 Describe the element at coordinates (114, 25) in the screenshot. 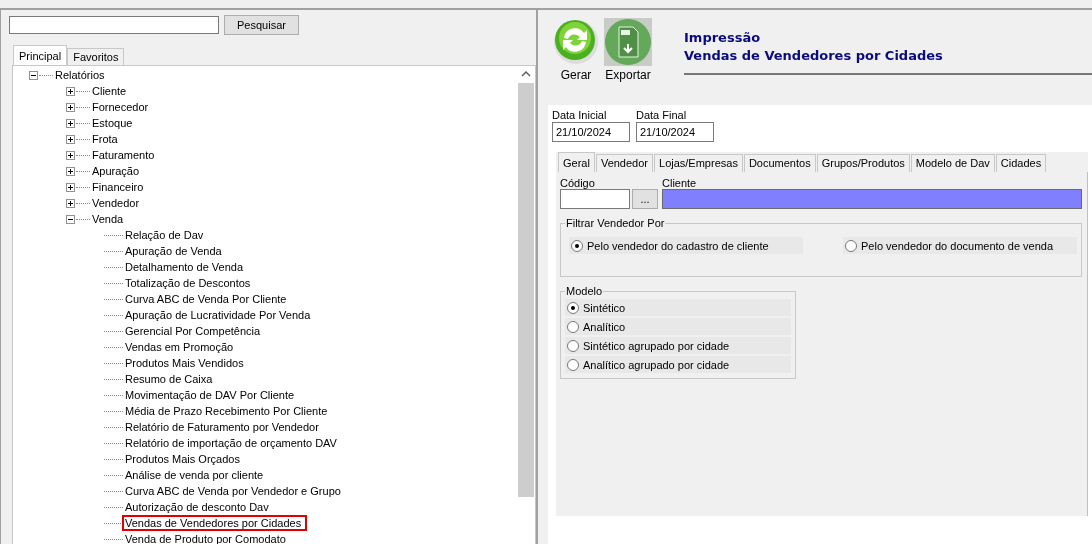

I see `search-field` at that location.